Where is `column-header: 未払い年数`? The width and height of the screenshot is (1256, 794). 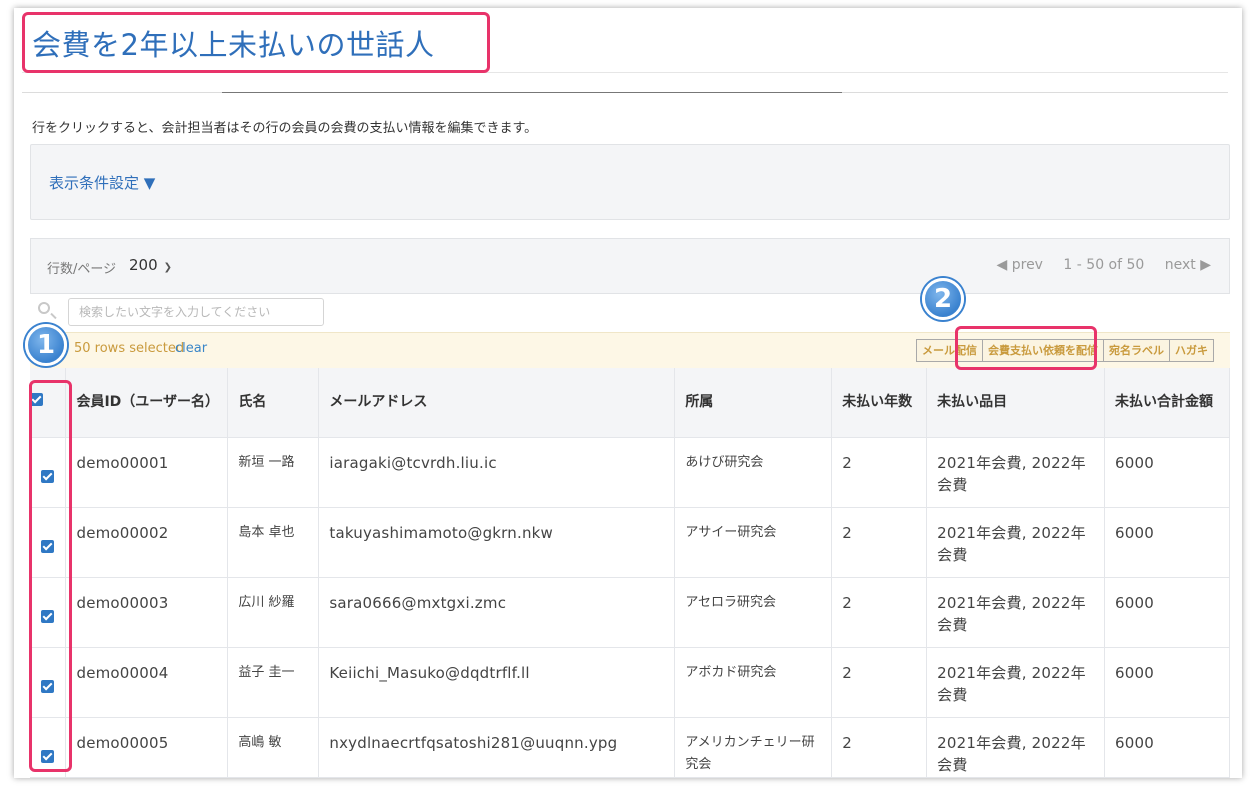 column-header: 未払い年数 is located at coordinates (879, 403).